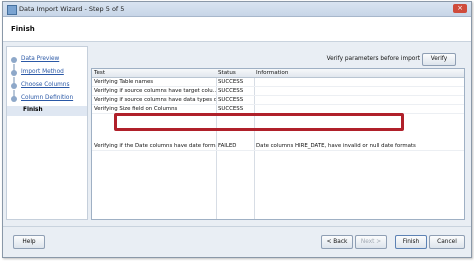  What do you see at coordinates (155, 73) in the screenshot?
I see `header-test: Test` at bounding box center [155, 73].